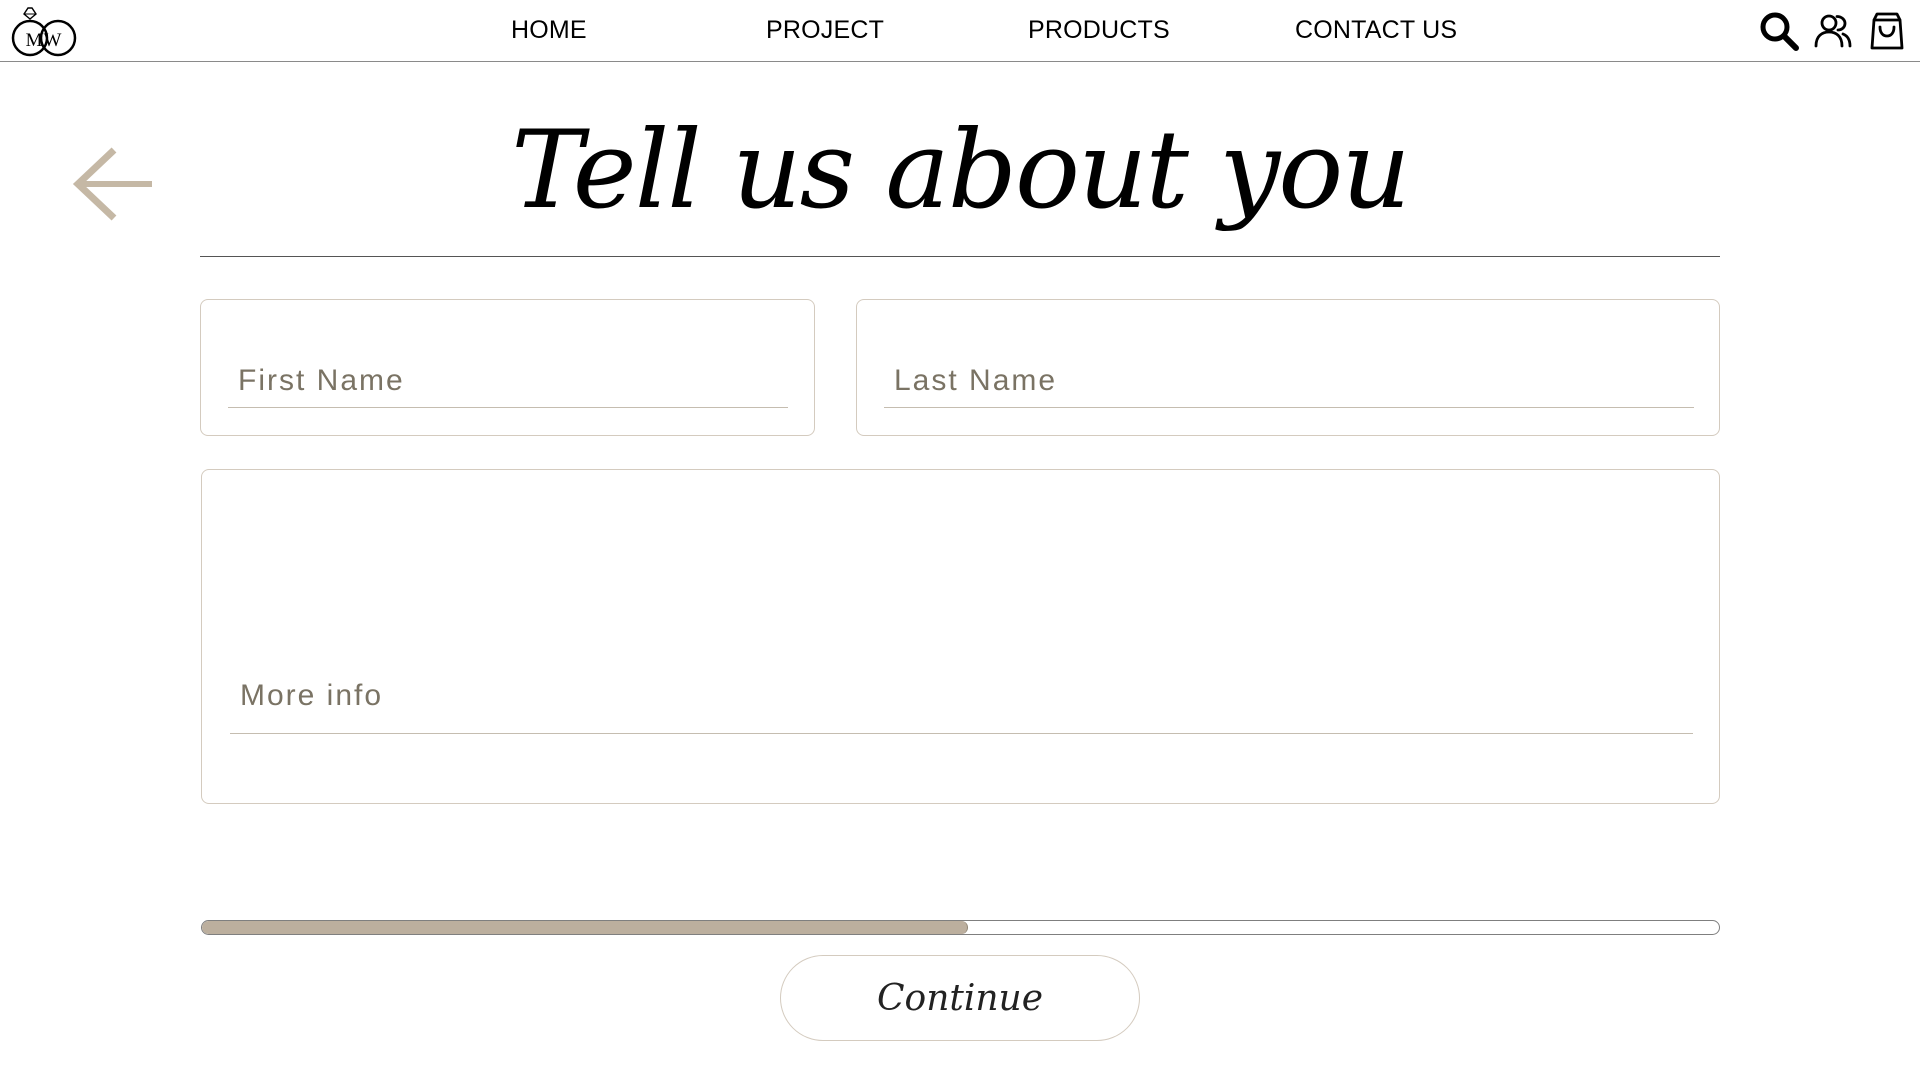  I want to click on nav-contact-us: CONTACT US, so click(1376, 30).